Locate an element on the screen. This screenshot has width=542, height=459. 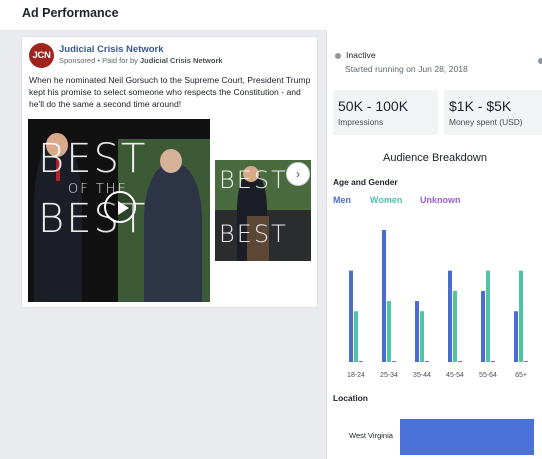
x-tick-label: 18-24 is located at coordinates (356, 375).